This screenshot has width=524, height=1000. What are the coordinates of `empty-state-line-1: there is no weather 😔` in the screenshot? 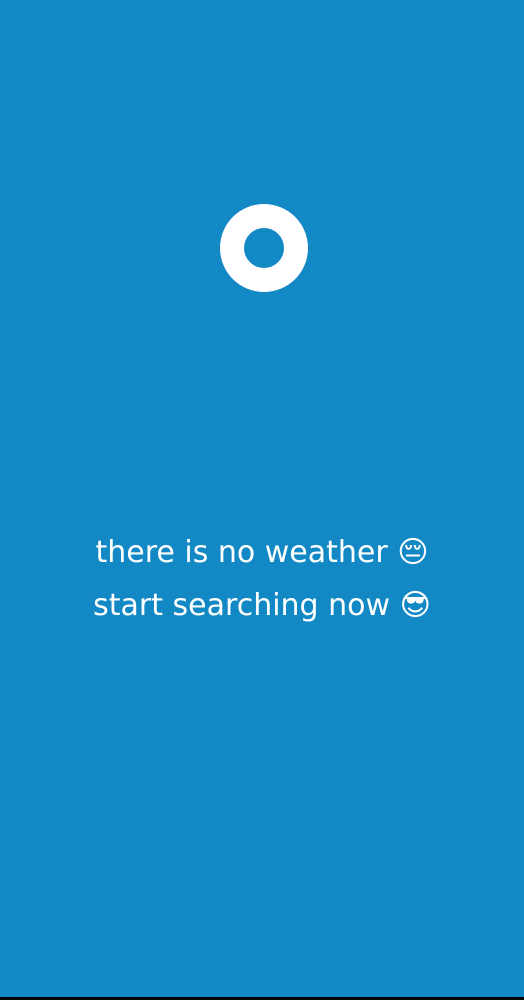 It's located at (262, 552).